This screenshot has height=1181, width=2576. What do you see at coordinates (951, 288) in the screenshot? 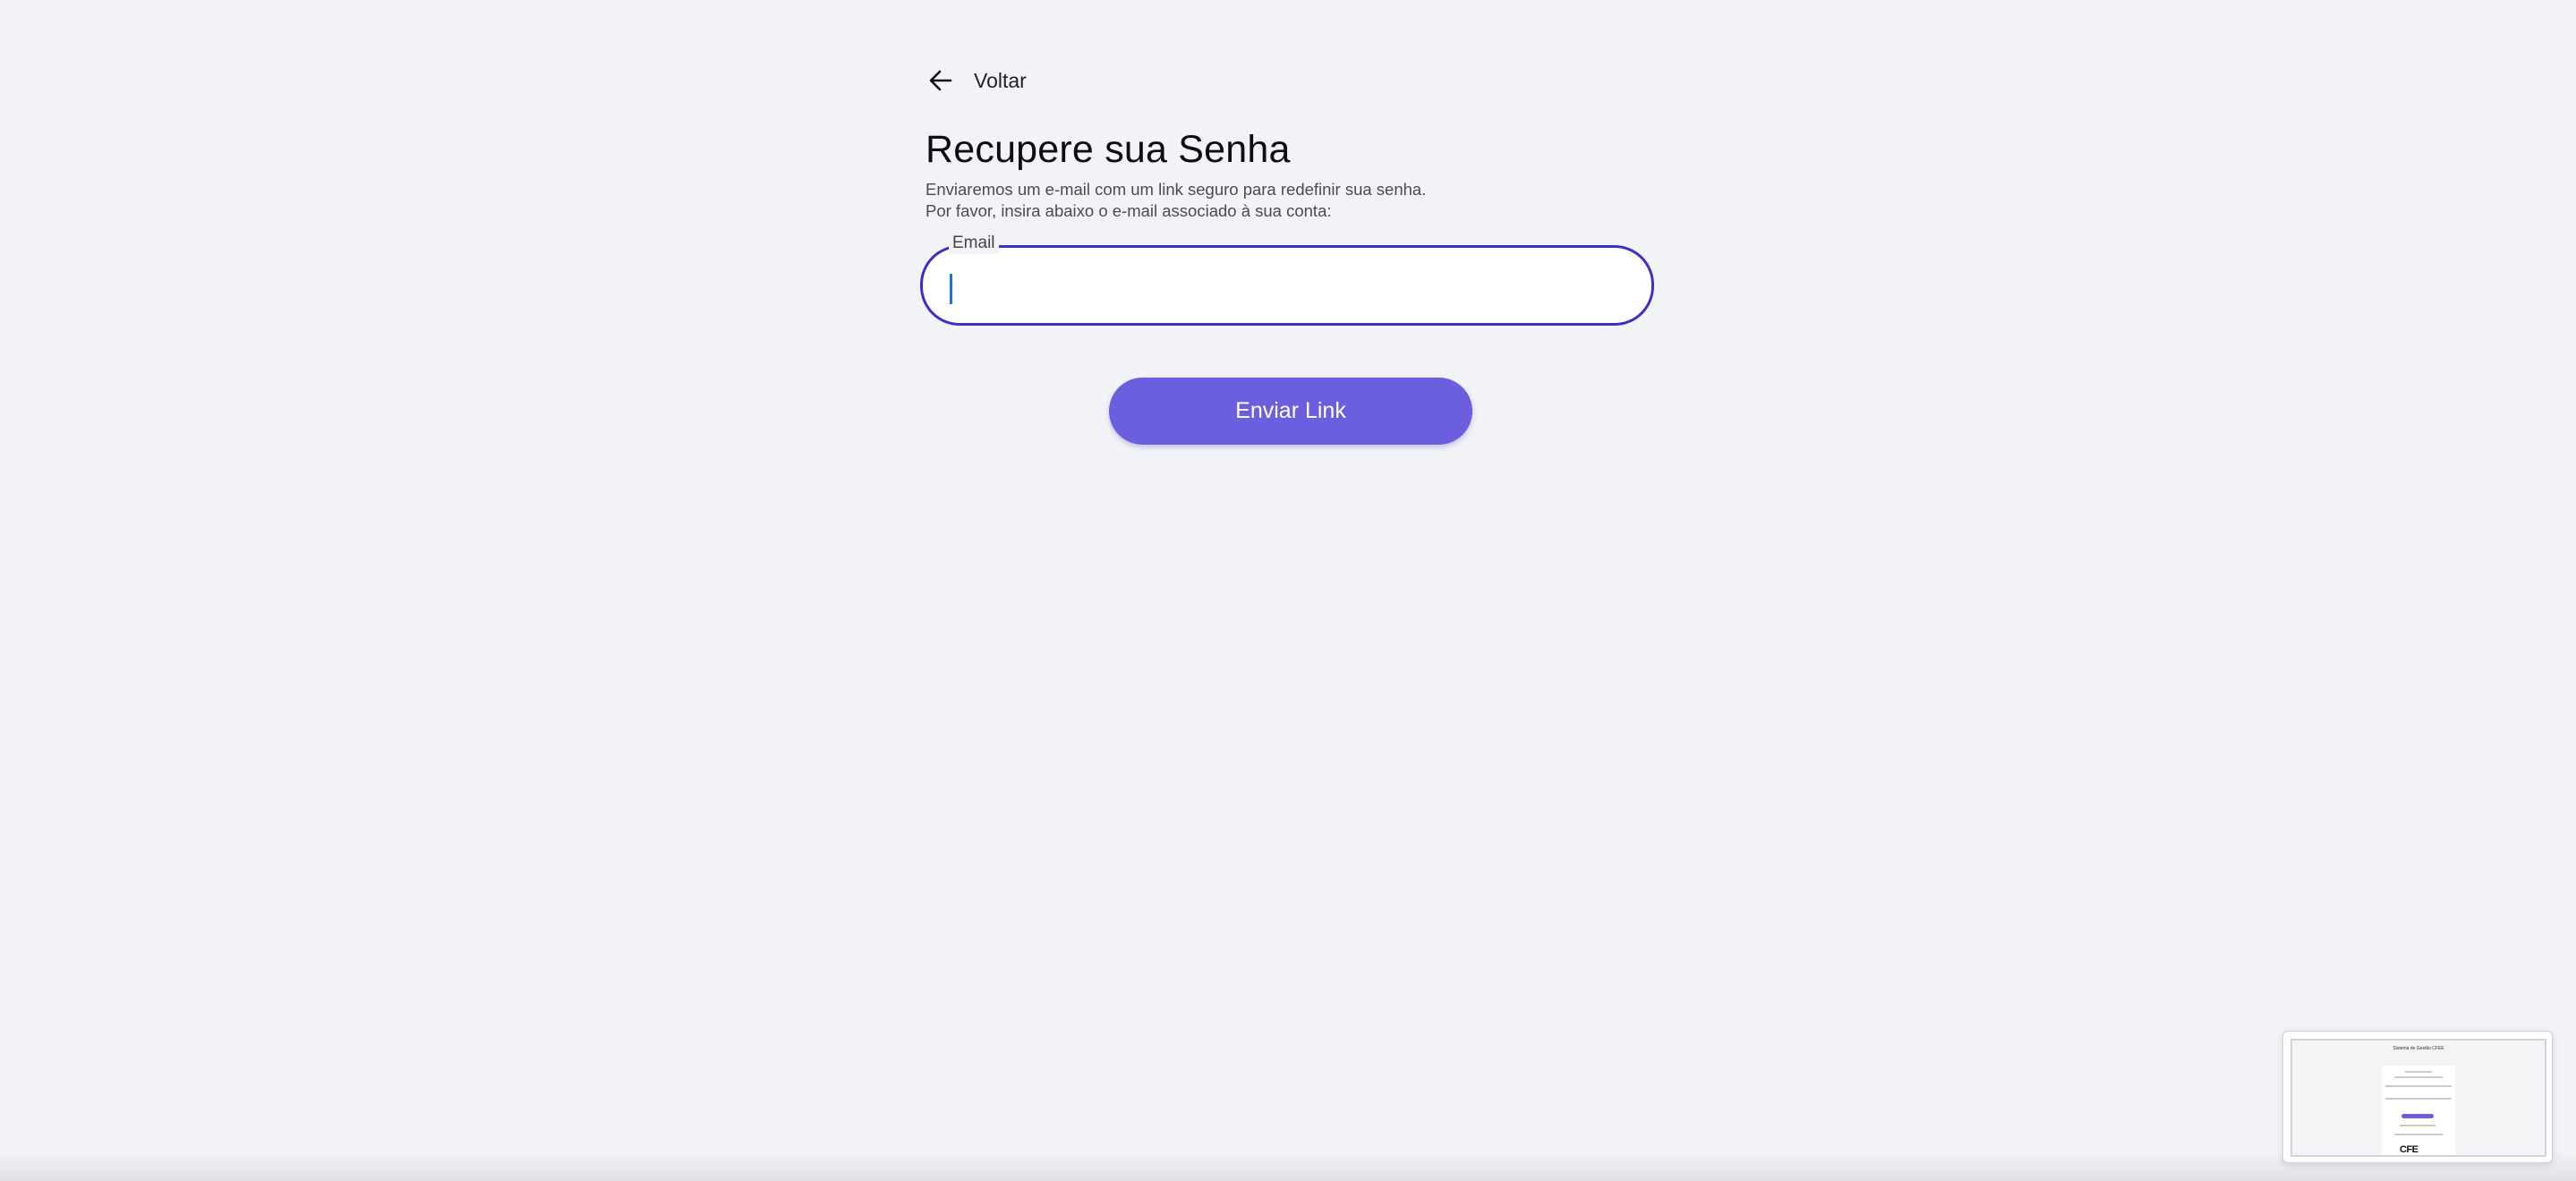
I see `text-caret` at bounding box center [951, 288].